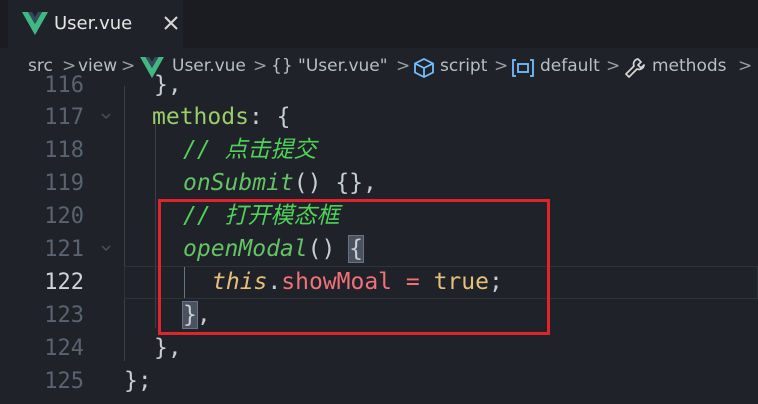  What do you see at coordinates (64, 117) in the screenshot?
I see `line-number: 117` at bounding box center [64, 117].